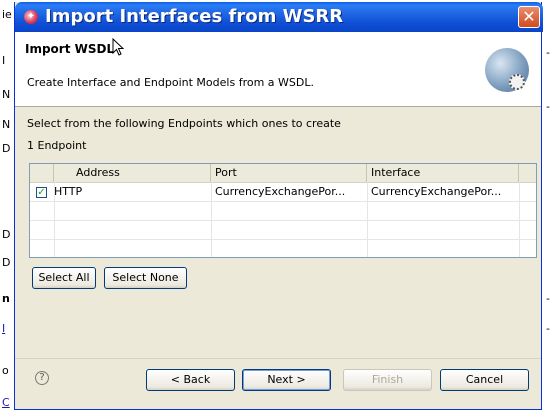 The width and height of the screenshot is (554, 412). What do you see at coordinates (387, 380) in the screenshot?
I see `finish-button: Finish` at bounding box center [387, 380].